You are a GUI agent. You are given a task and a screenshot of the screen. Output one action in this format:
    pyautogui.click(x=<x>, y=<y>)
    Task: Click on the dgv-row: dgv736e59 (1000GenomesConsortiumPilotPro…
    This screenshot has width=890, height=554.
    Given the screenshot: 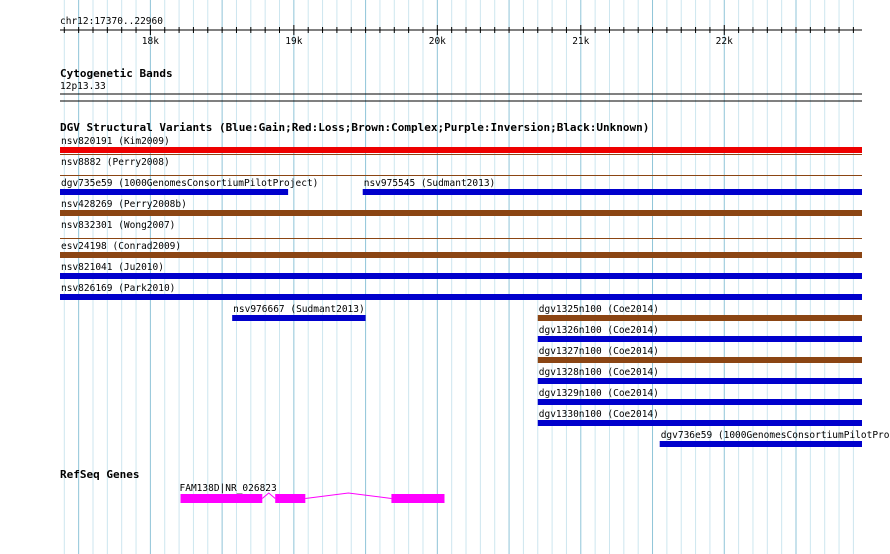 What is the action you would take?
    pyautogui.click(x=774, y=438)
    